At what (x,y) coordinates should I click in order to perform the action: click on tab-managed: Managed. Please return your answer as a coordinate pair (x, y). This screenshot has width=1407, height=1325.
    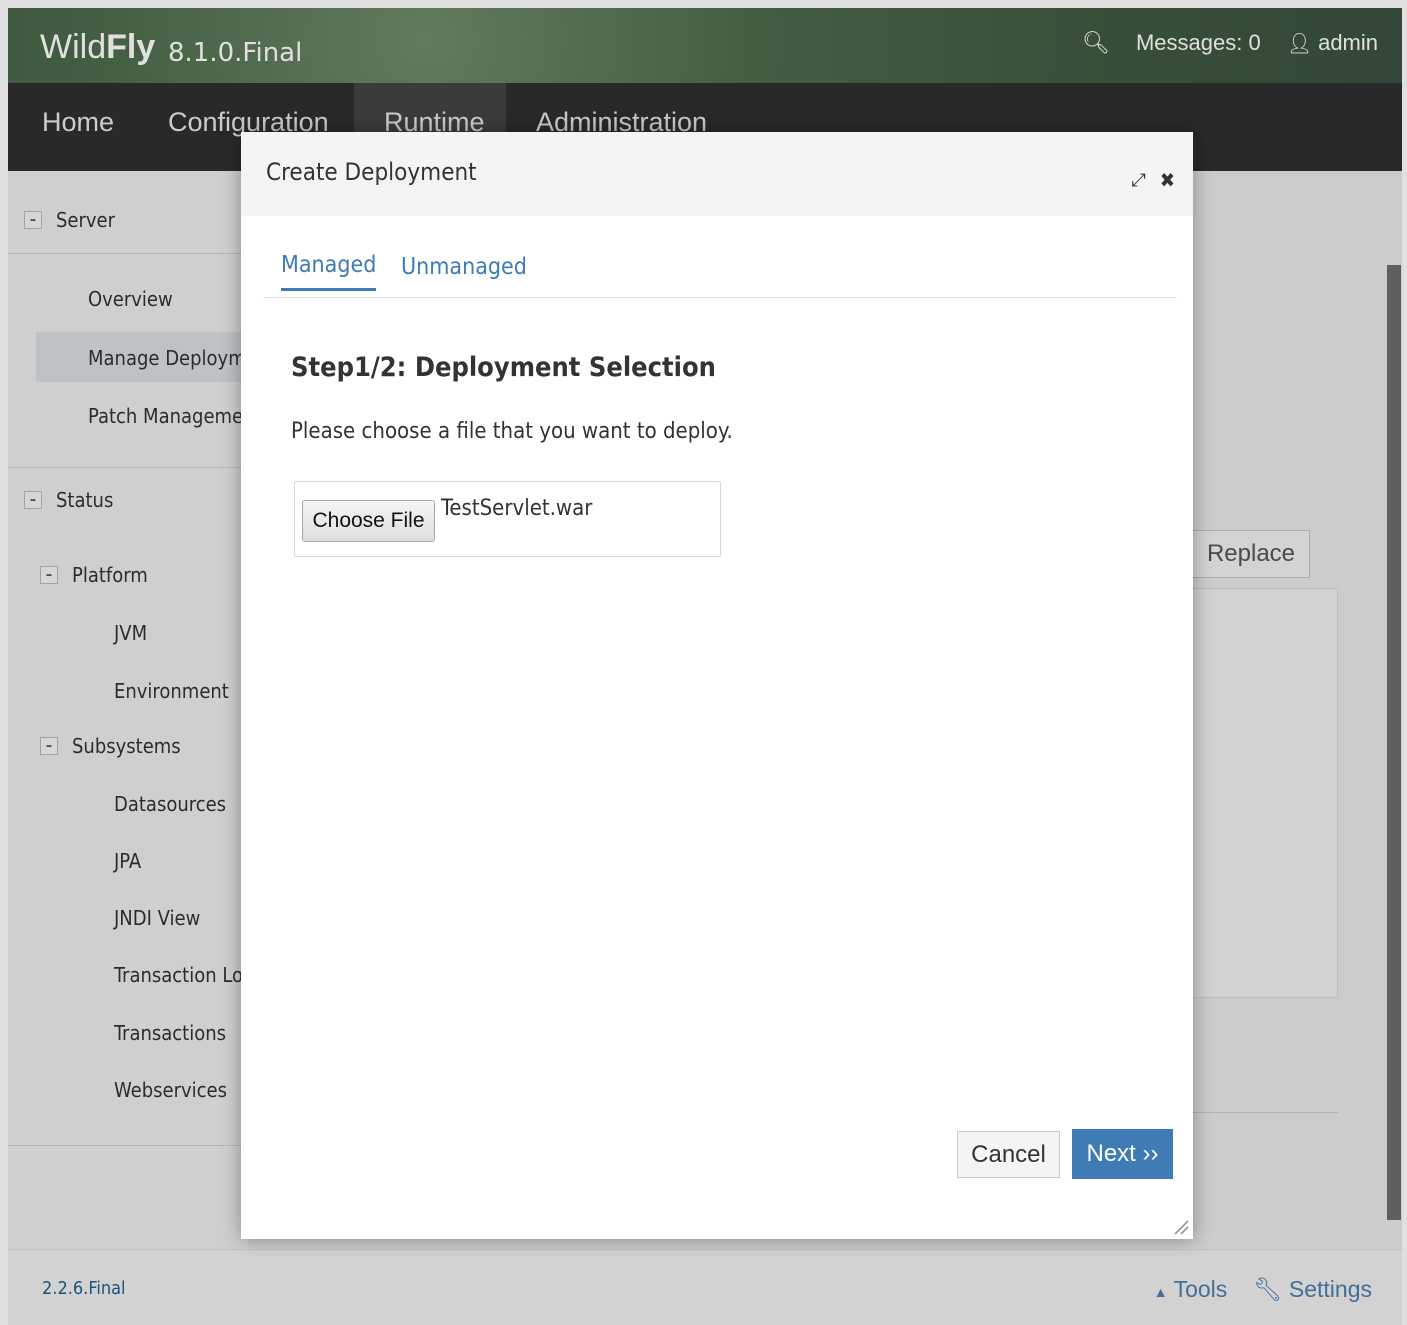
    Looking at the image, I should click on (329, 271).